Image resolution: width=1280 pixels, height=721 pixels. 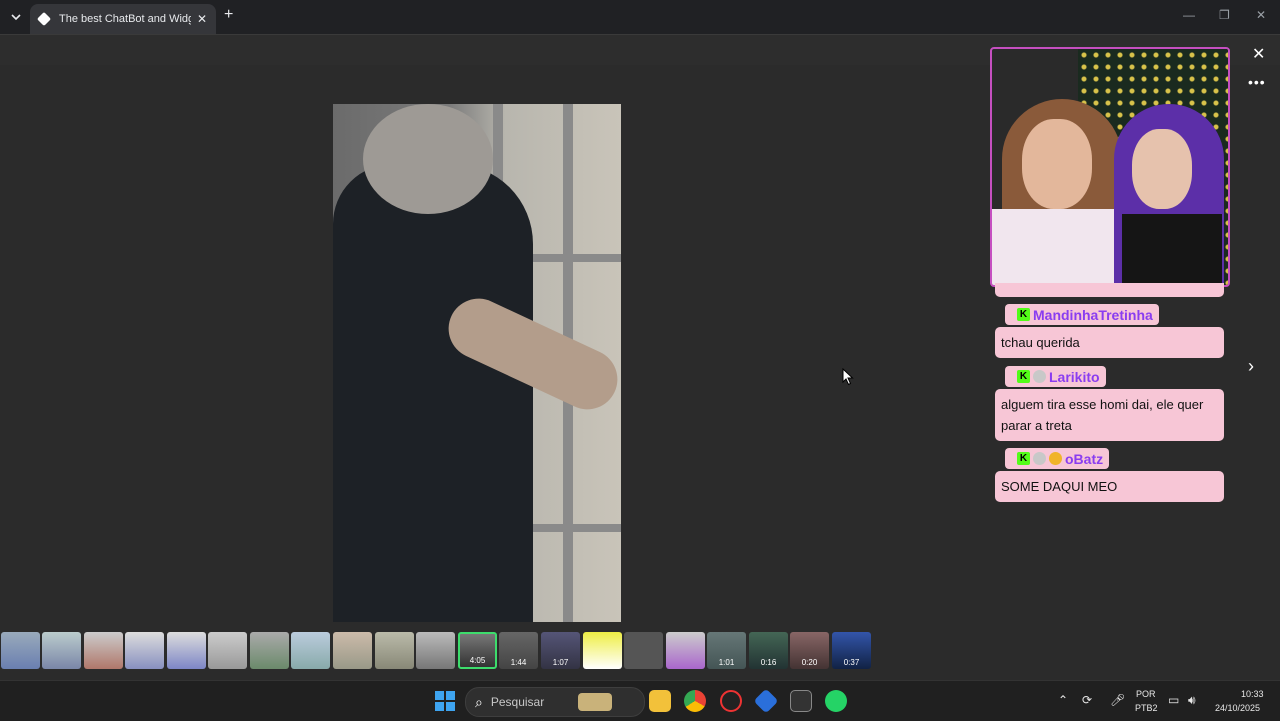 What do you see at coordinates (1109, 290) in the screenshot?
I see `chat-message-previous-edge` at bounding box center [1109, 290].